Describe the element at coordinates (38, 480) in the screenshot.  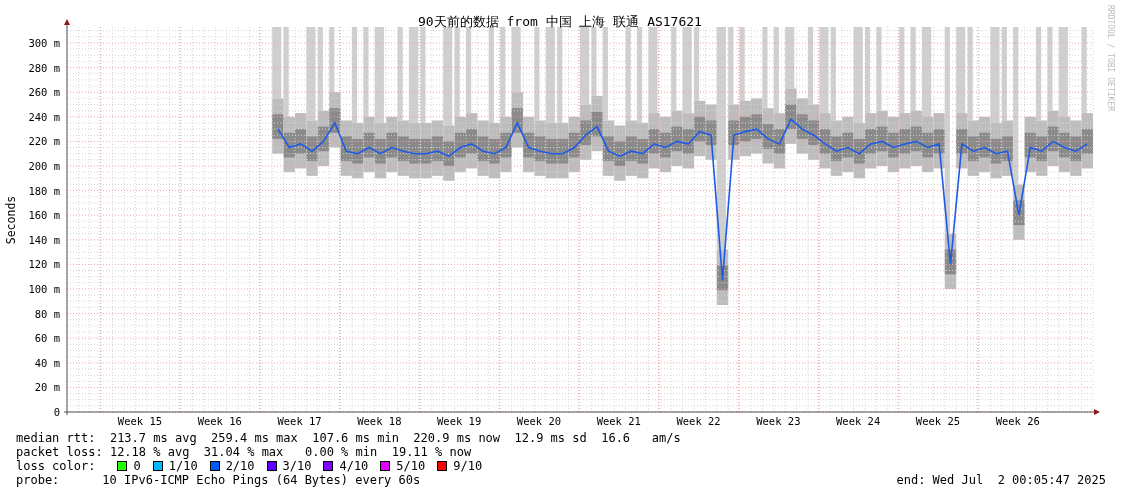
I see `probe-label: probe:` at that location.